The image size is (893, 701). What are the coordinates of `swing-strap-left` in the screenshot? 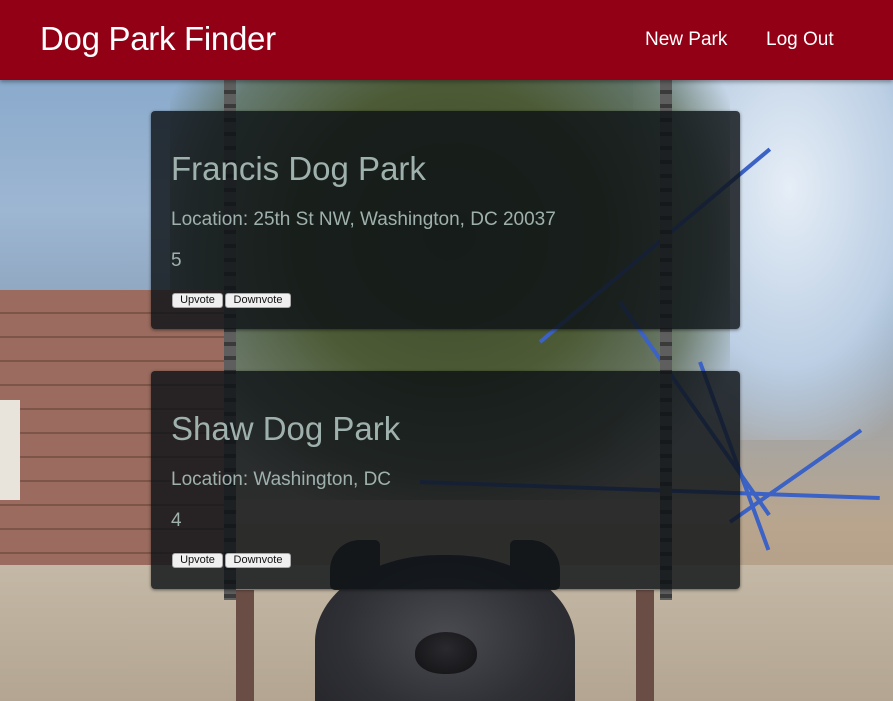 It's located at (245, 645).